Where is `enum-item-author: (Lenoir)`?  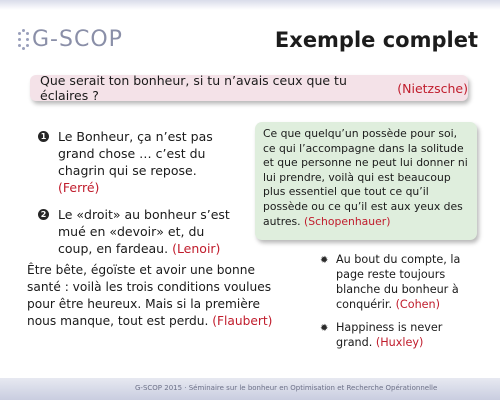 enum-item-author: (Lenoir) is located at coordinates (196, 248).